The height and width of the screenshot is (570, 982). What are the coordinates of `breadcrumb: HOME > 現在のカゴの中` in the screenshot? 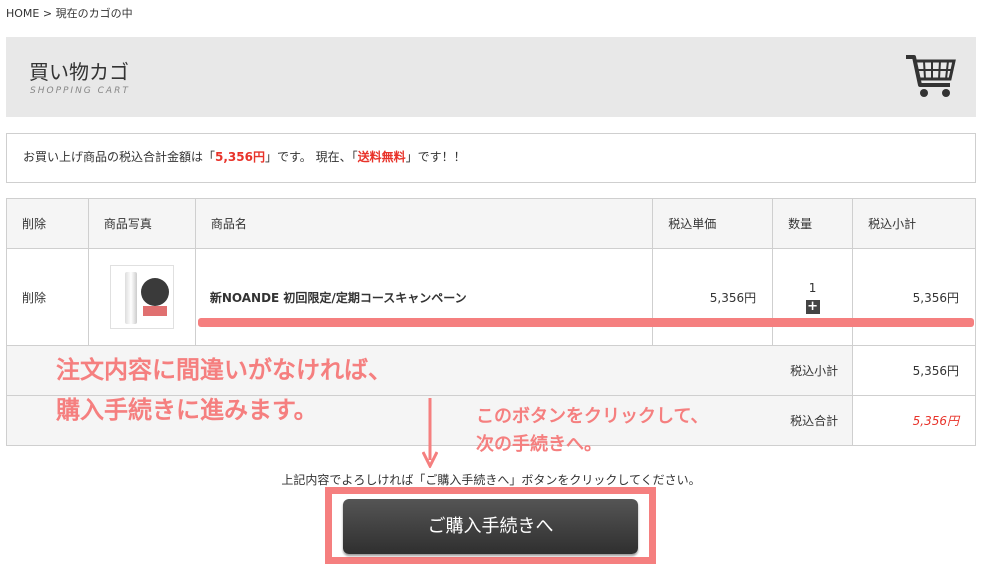 It's located at (69, 13).